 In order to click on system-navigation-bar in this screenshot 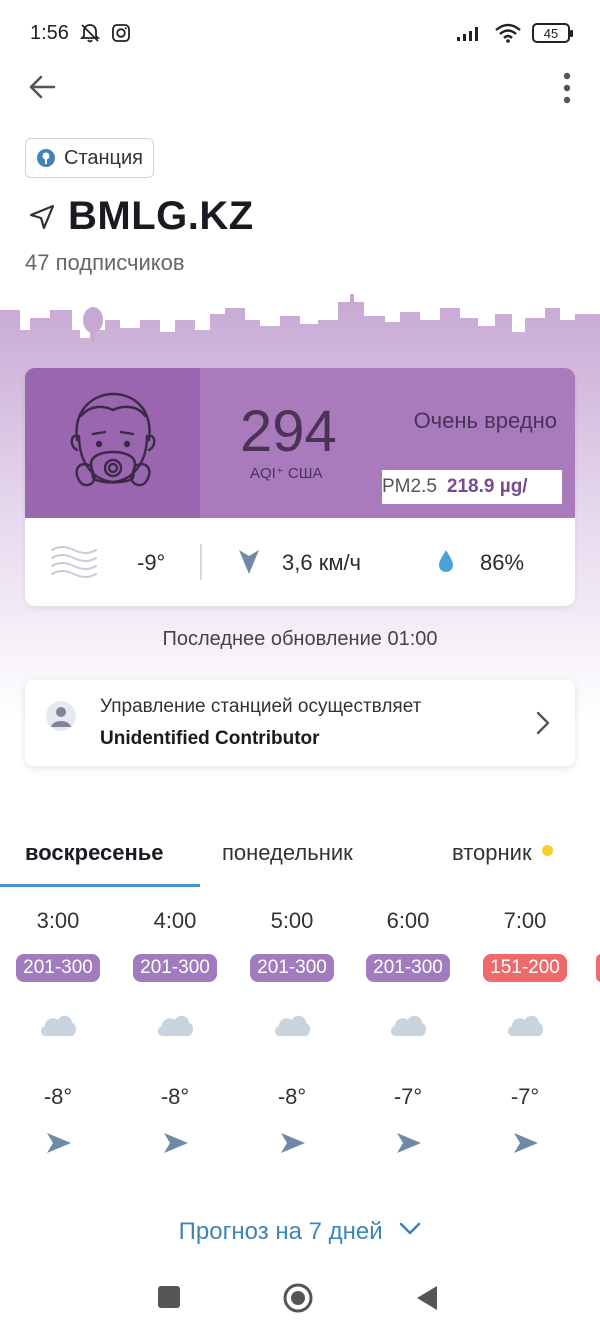, I will do `click(300, 1300)`.